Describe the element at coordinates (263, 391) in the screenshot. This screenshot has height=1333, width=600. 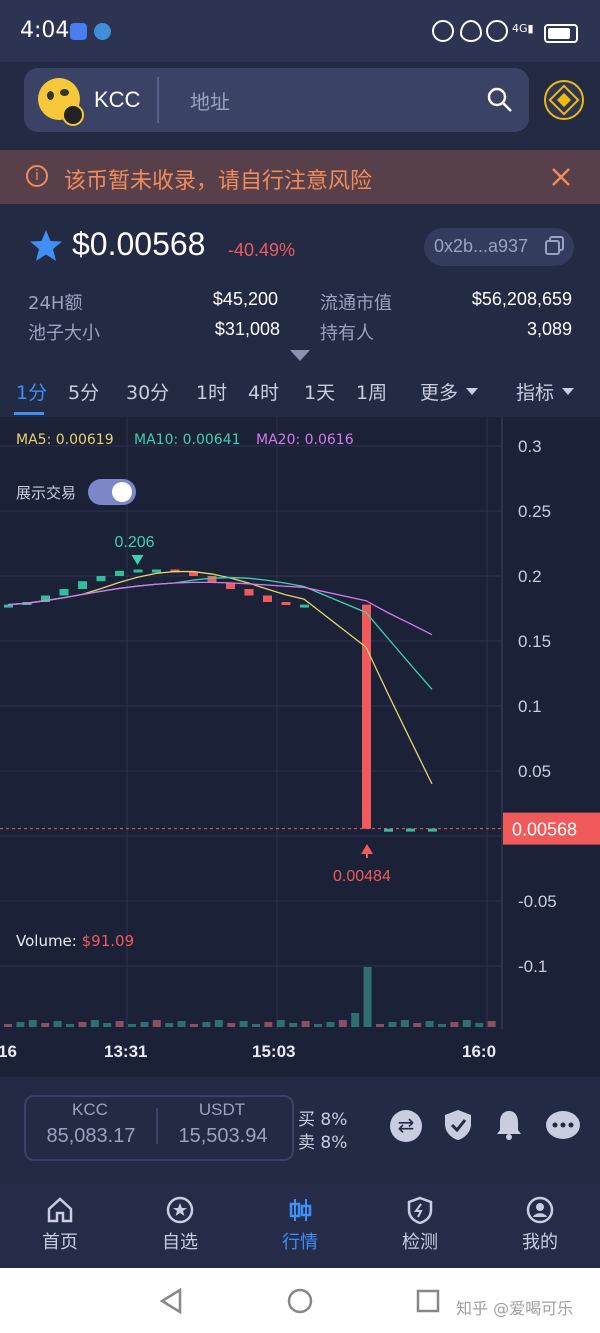
I see `tab-4hour: 4时` at that location.